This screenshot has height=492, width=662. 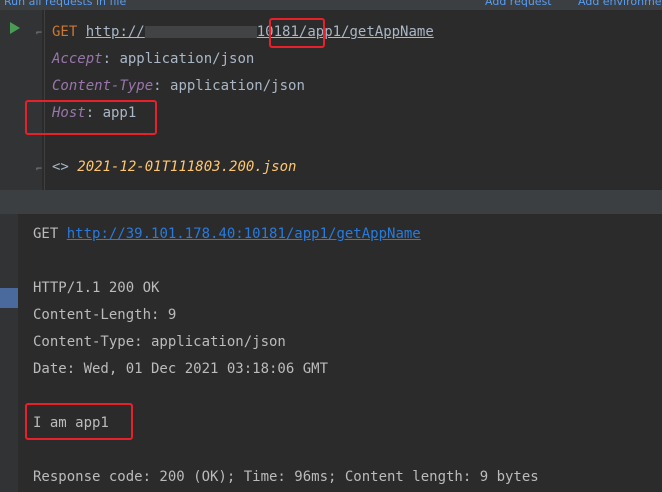 What do you see at coordinates (115, 32) in the screenshot?
I see `request-url-scheme: http://` at bounding box center [115, 32].